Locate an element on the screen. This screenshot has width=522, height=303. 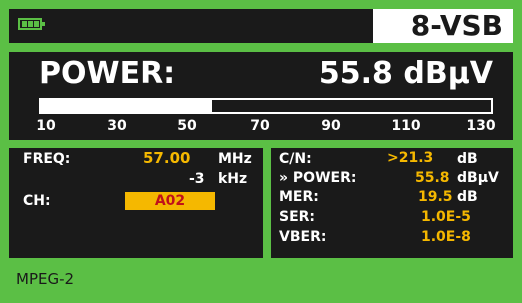
freq-value: 57.00 is located at coordinates (167, 158).